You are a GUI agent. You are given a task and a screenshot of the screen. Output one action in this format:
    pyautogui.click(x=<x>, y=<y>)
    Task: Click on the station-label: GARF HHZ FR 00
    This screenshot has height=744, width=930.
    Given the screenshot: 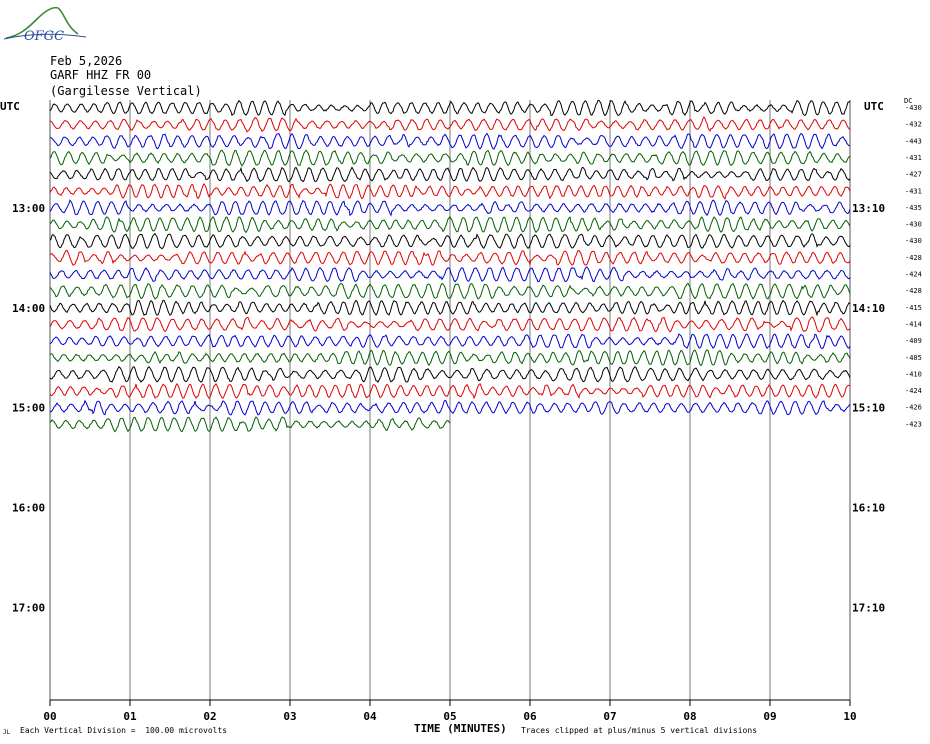 What is the action you would take?
    pyautogui.click(x=101, y=75)
    